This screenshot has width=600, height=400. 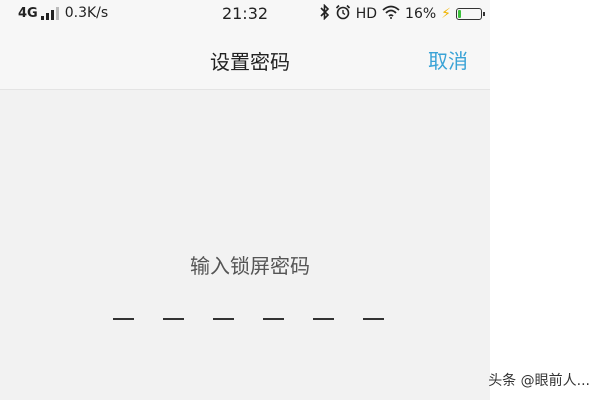 I want to click on cancel-button: 取消, so click(x=448, y=59).